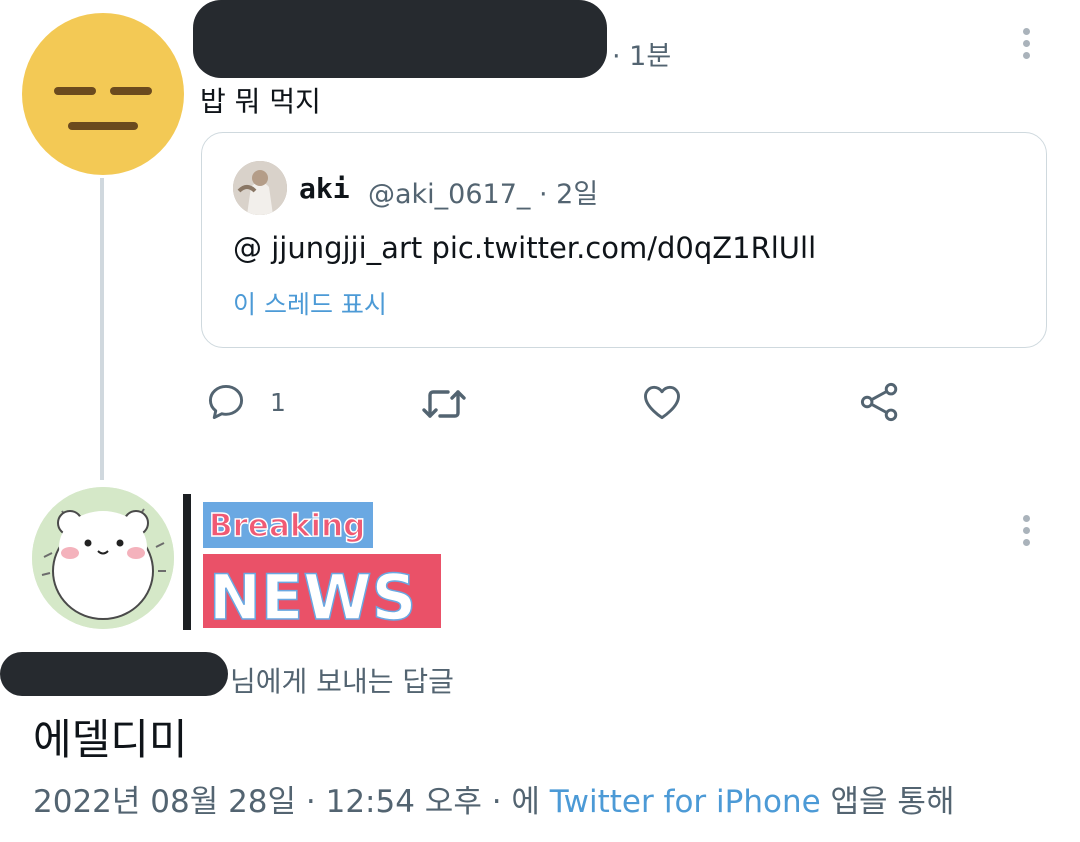 This screenshot has width=1080, height=842. I want to click on replying-to-label: 님에게 보내는 답글, so click(342, 681).